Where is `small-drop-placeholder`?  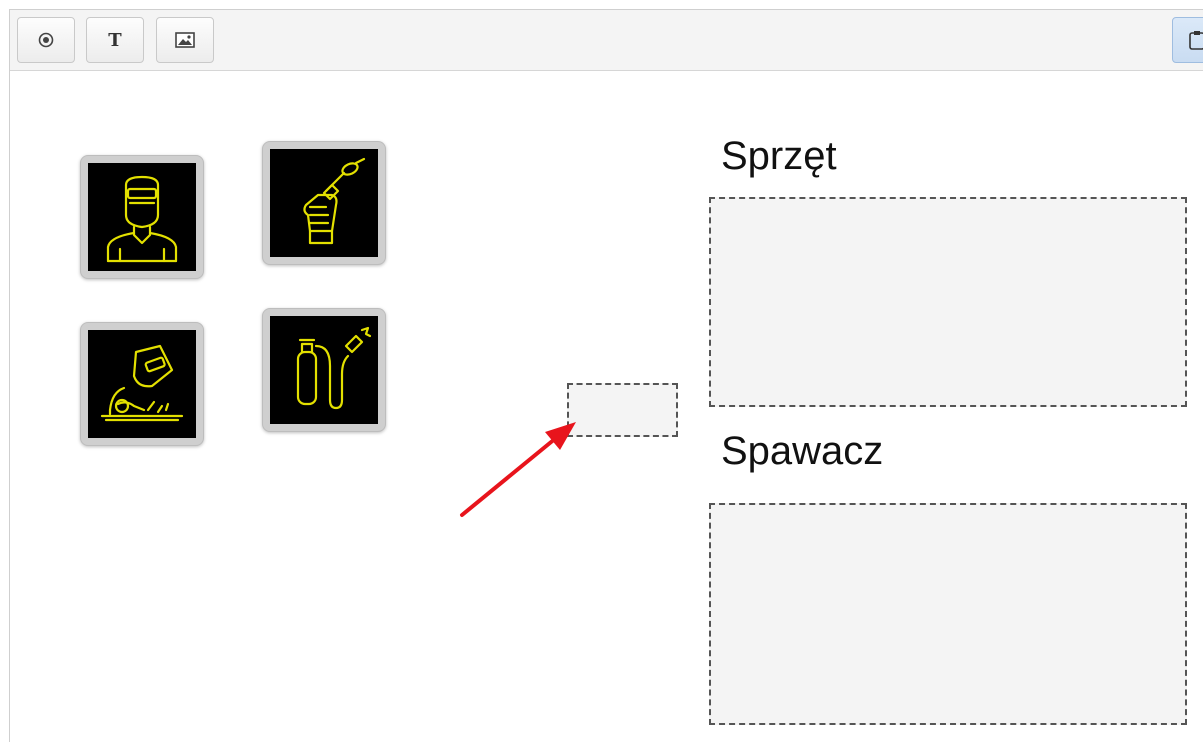
small-drop-placeholder is located at coordinates (622, 410).